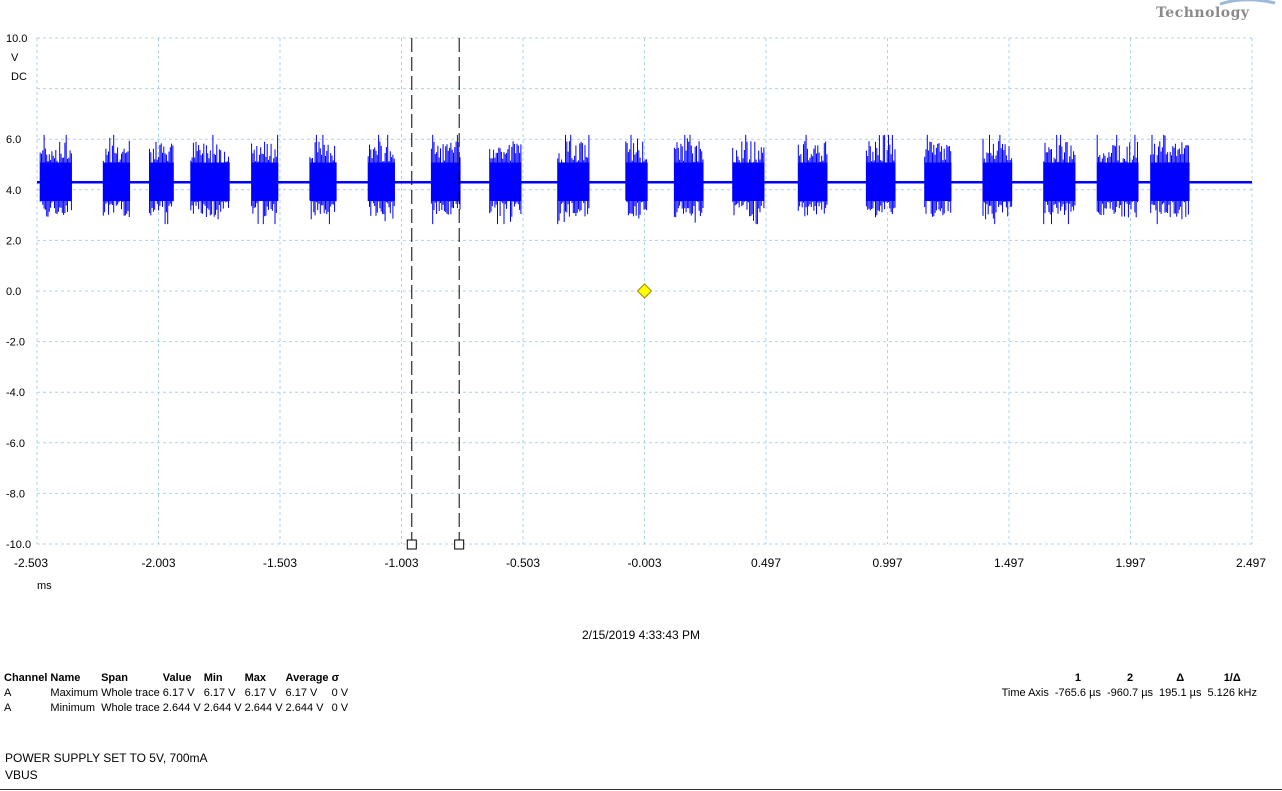  What do you see at coordinates (401, 563) in the screenshot?
I see `x-tick-label: -1.003` at bounding box center [401, 563].